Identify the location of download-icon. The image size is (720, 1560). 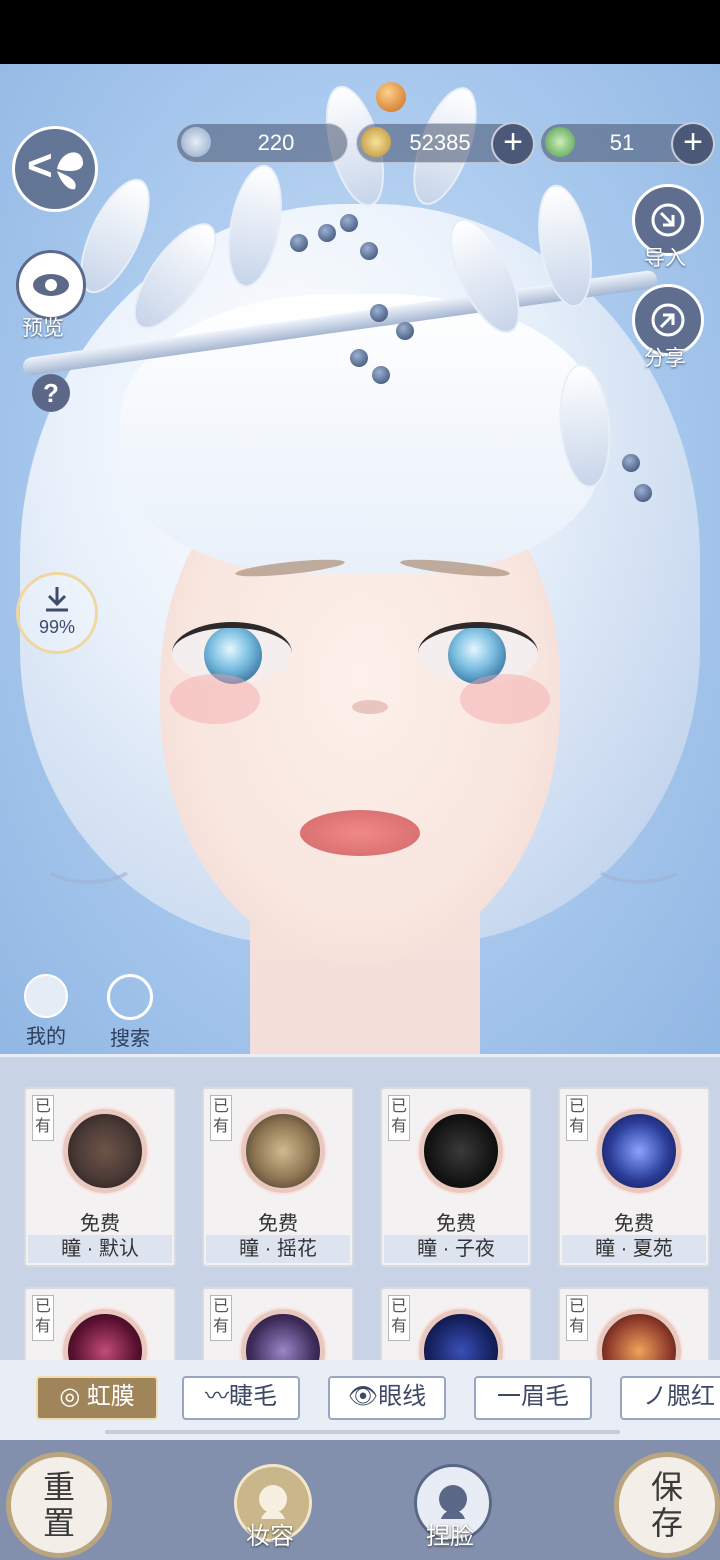
(57, 599).